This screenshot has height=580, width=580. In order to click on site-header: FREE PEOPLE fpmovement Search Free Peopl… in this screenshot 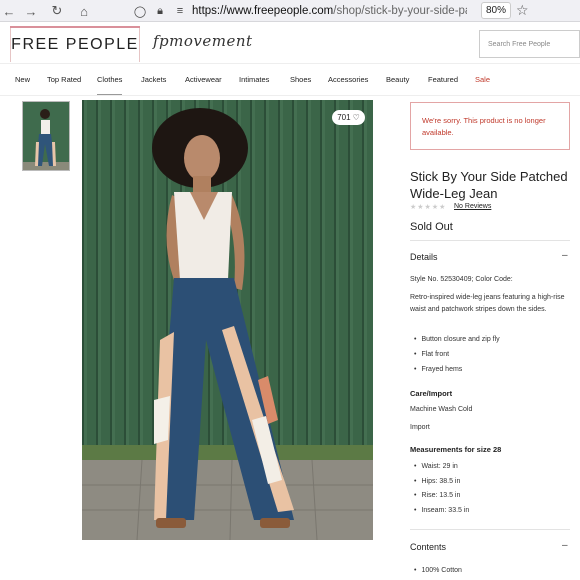, I will do `click(290, 43)`.